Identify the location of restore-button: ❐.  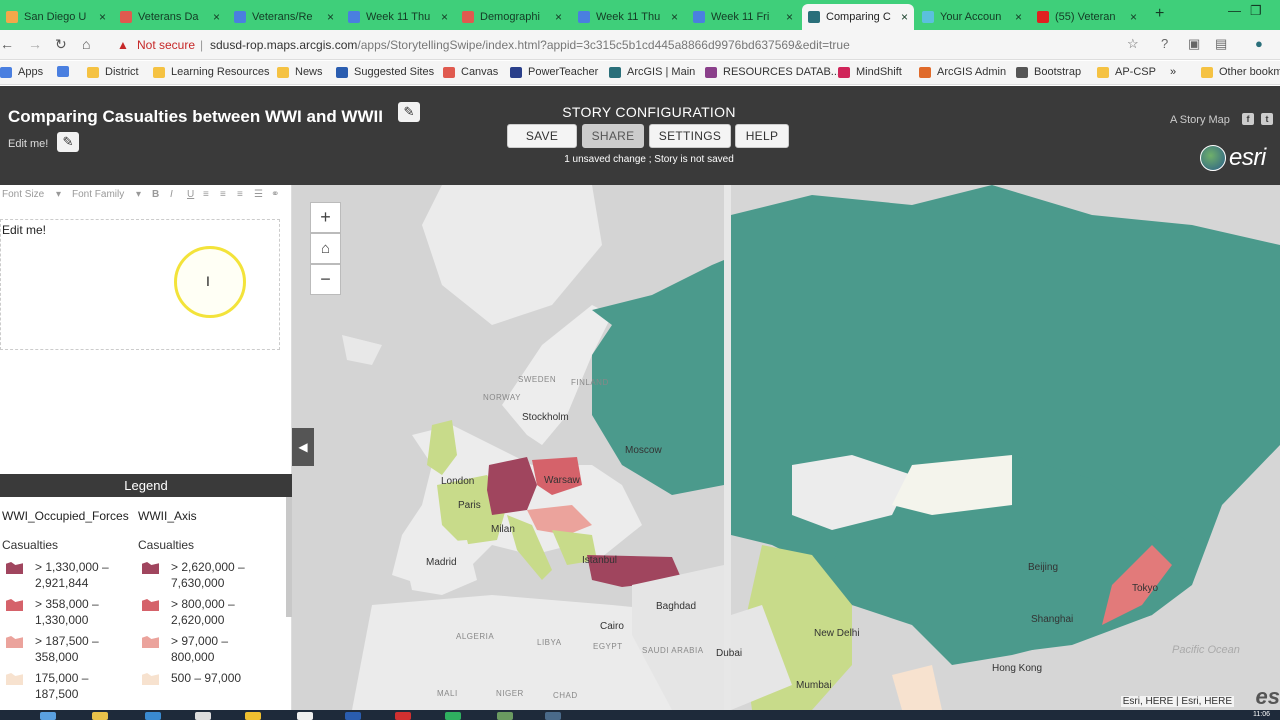
(1256, 11).